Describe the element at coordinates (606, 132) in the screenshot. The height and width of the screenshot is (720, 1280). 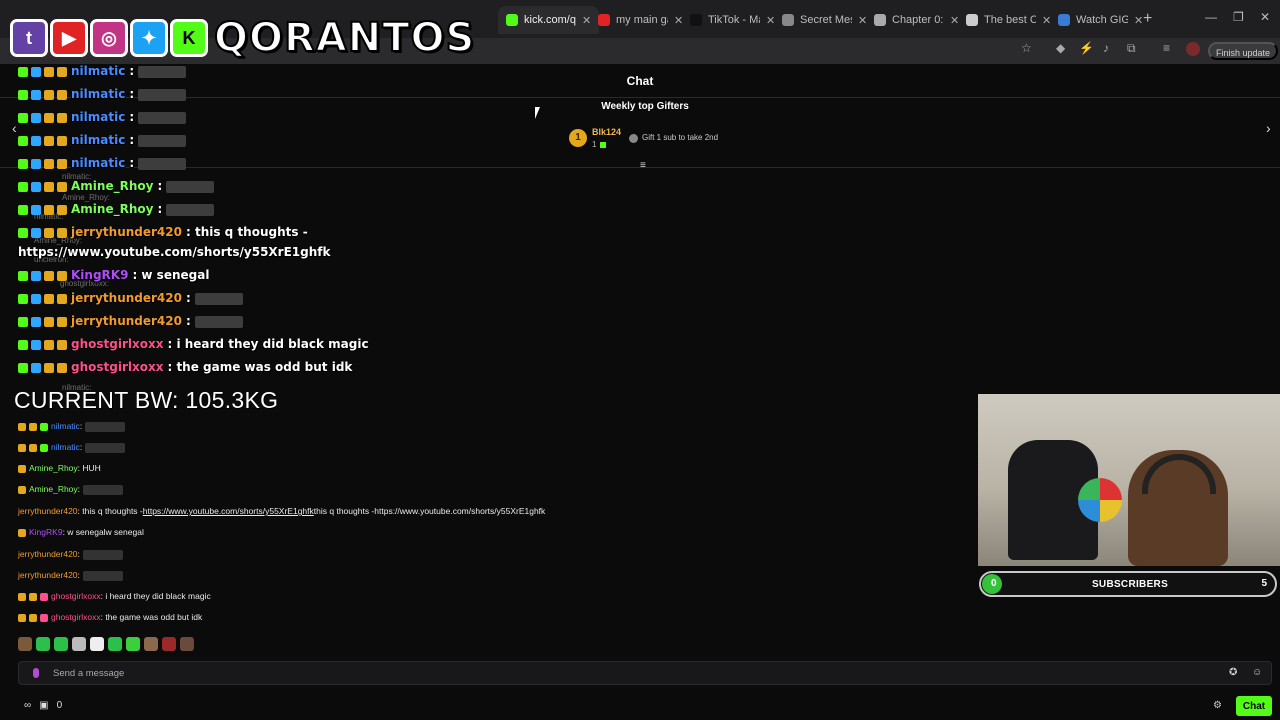
I see `top-gifter-name: Blk124` at that location.